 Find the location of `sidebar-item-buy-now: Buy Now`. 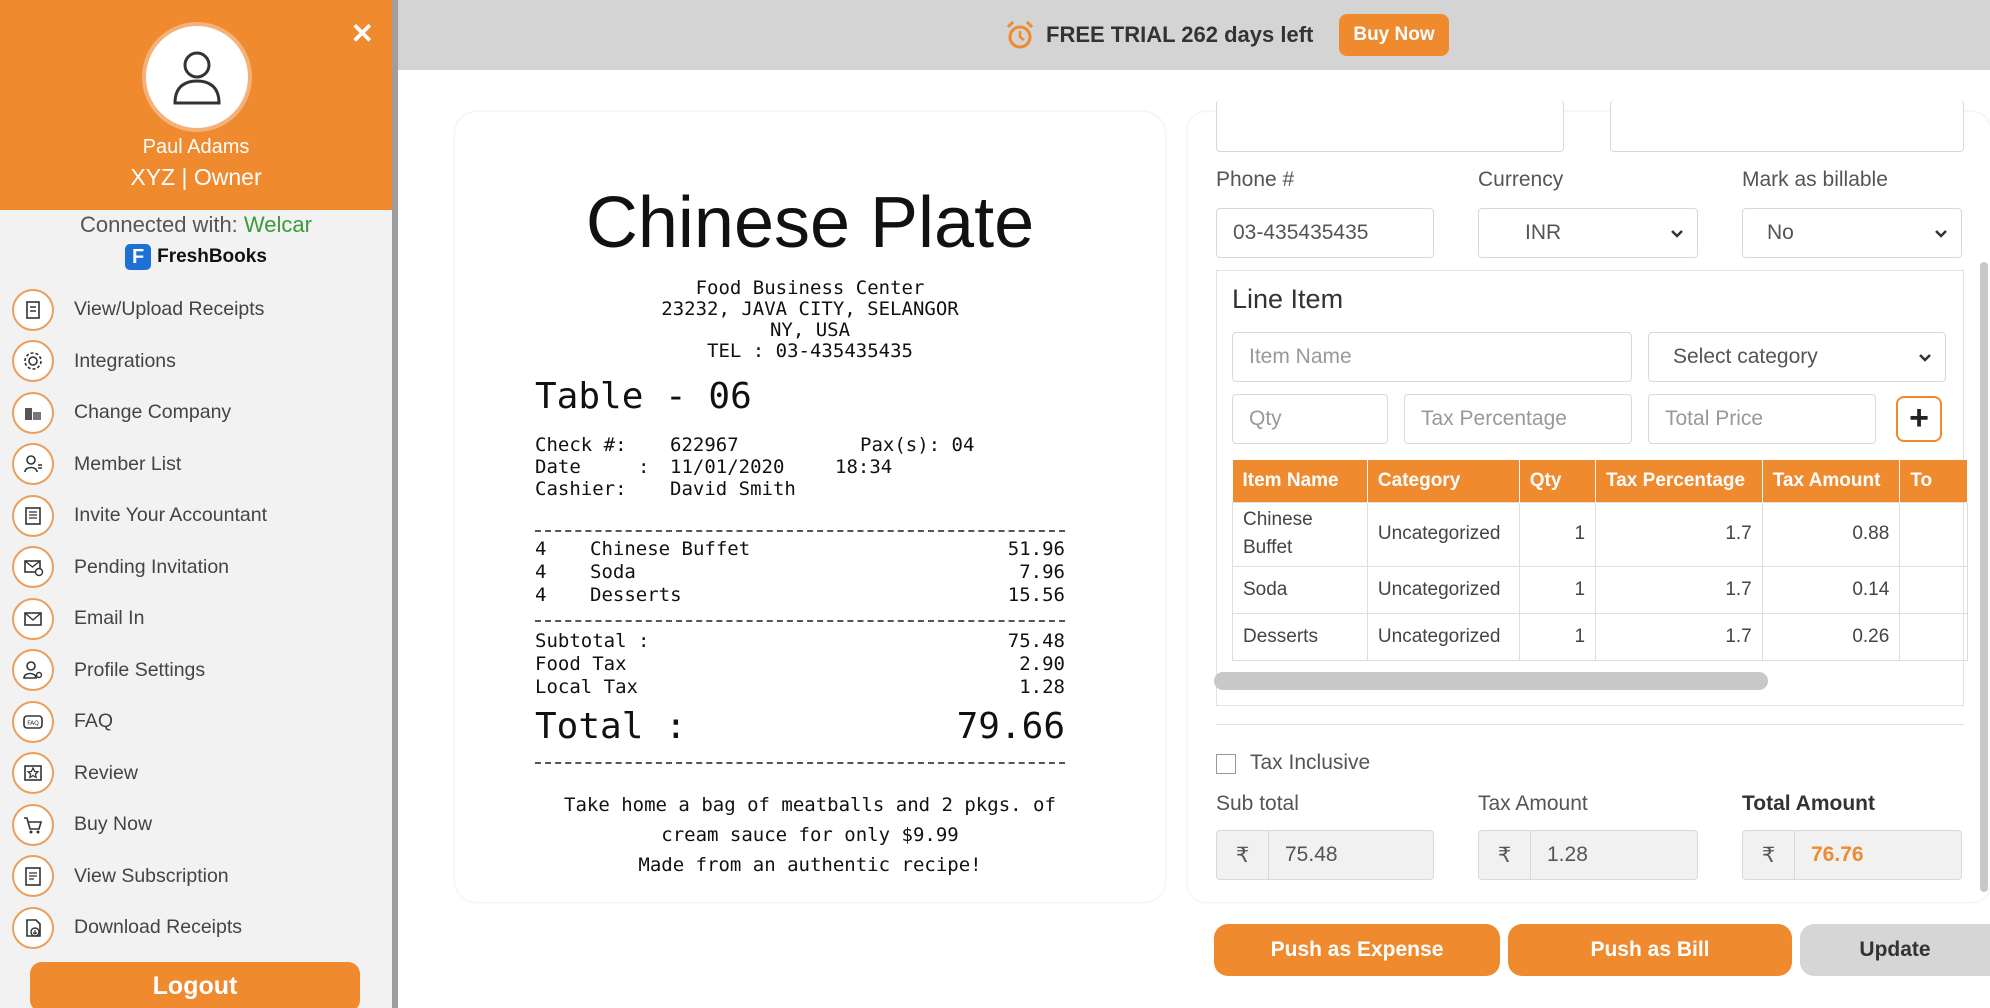

sidebar-item-buy-now: Buy Now is located at coordinates (202, 825).